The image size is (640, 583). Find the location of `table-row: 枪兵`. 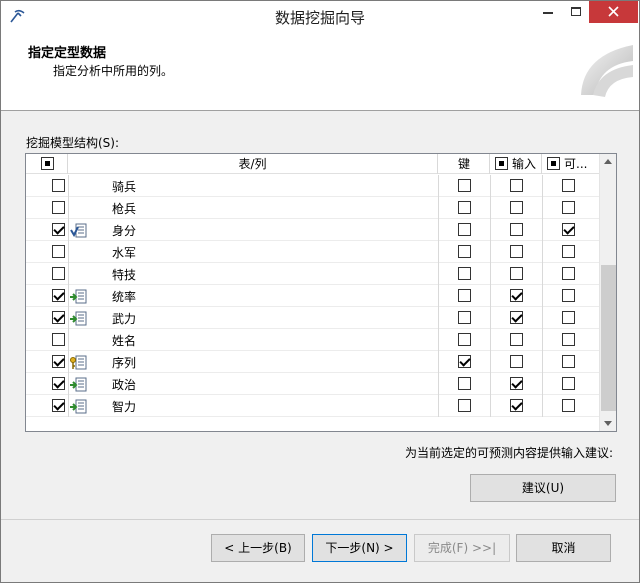

table-row: 枪兵 is located at coordinates (313, 208).